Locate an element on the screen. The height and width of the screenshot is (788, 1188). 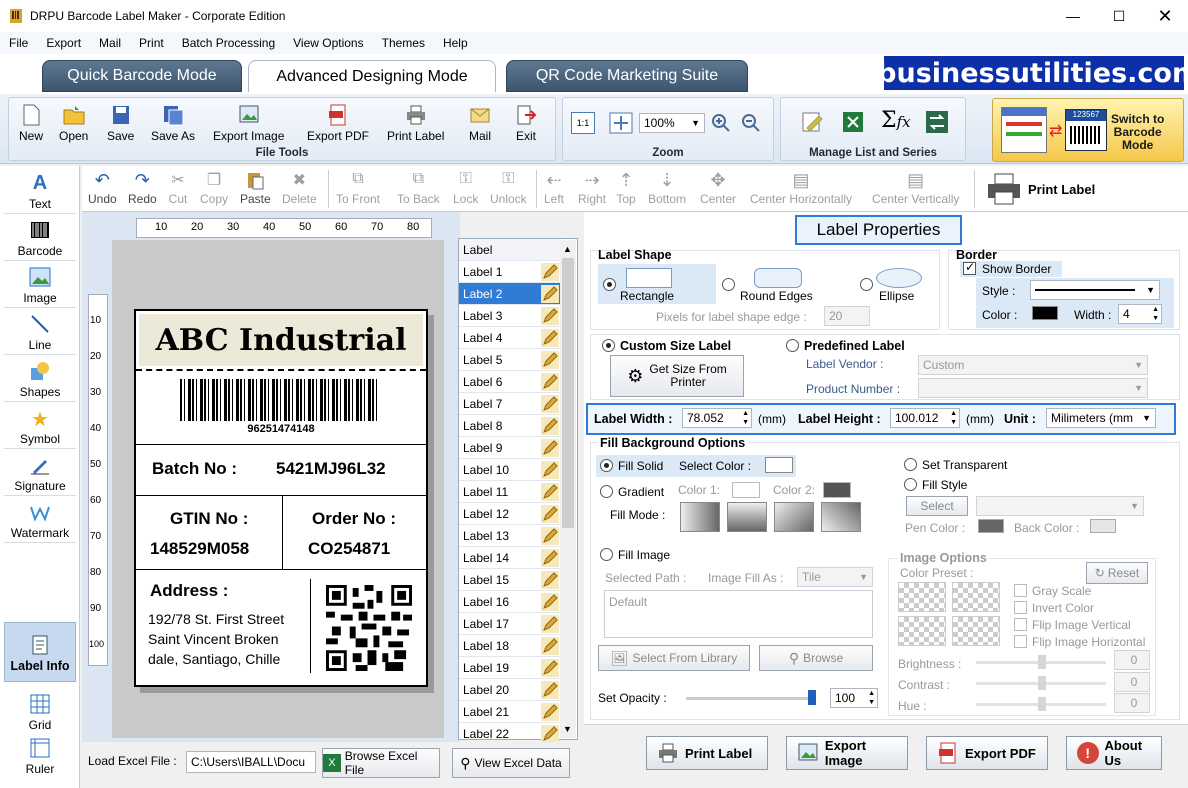
label-list-item: Label 21 is located at coordinates (510, 712).